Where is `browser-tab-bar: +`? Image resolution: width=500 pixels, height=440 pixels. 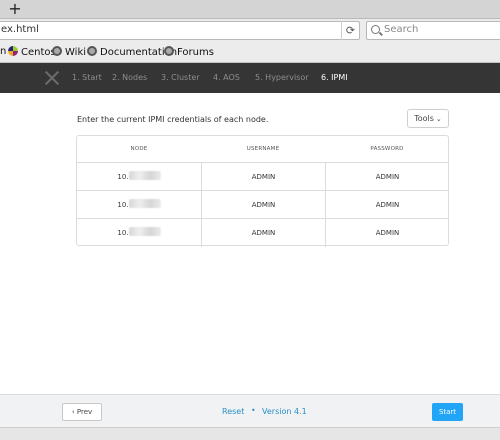 browser-tab-bar: + is located at coordinates (250, 9).